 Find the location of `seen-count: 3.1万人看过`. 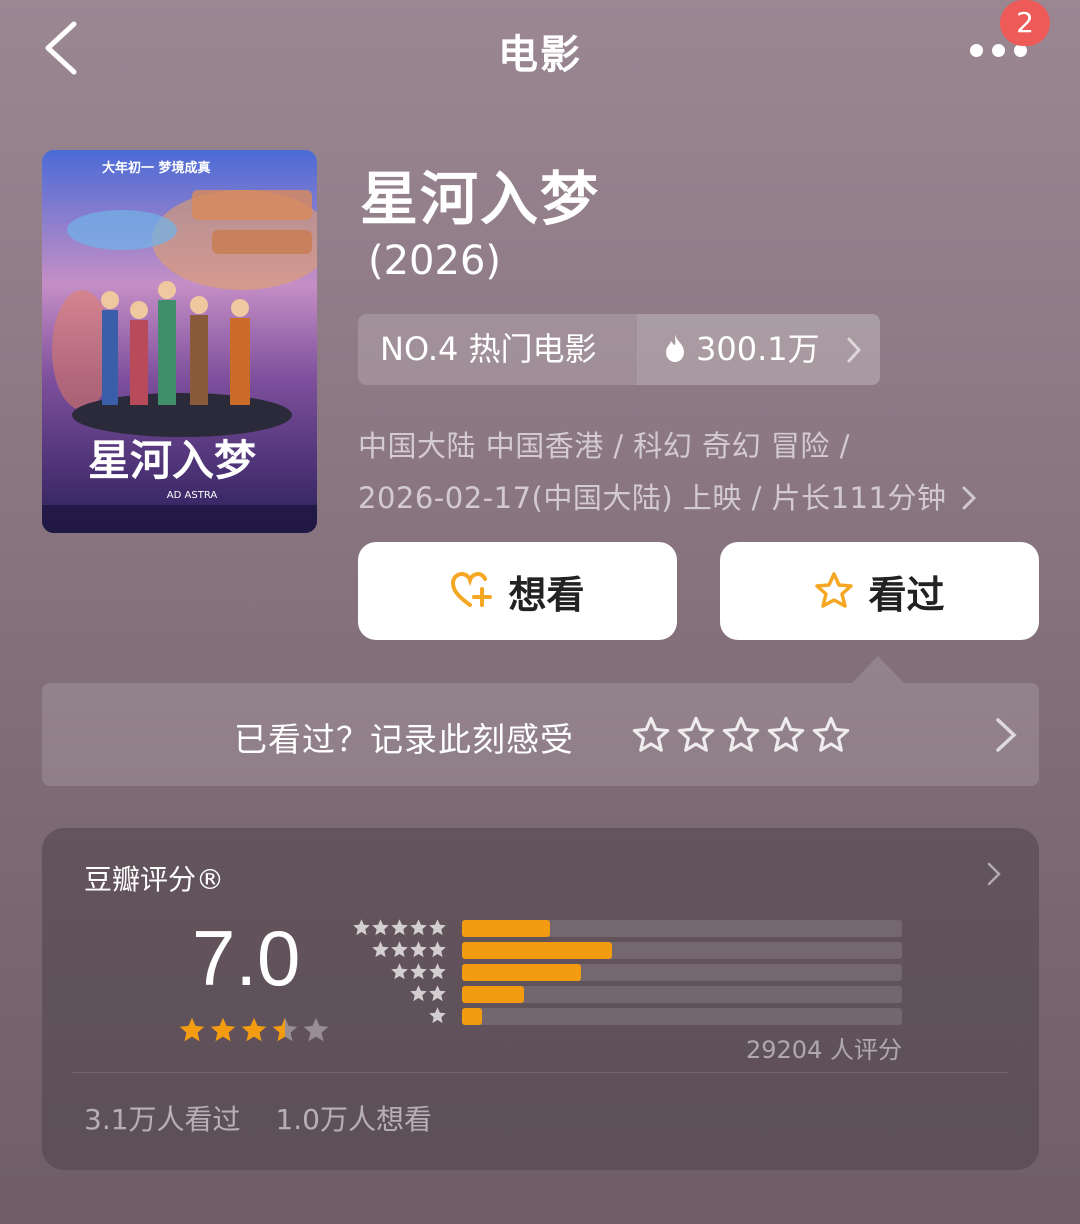

seen-count: 3.1万人看过 is located at coordinates (162, 1119).